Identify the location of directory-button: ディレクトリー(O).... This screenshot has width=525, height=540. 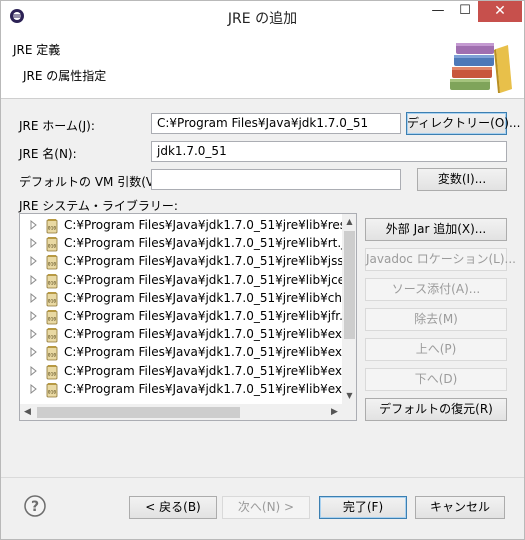
(463, 123).